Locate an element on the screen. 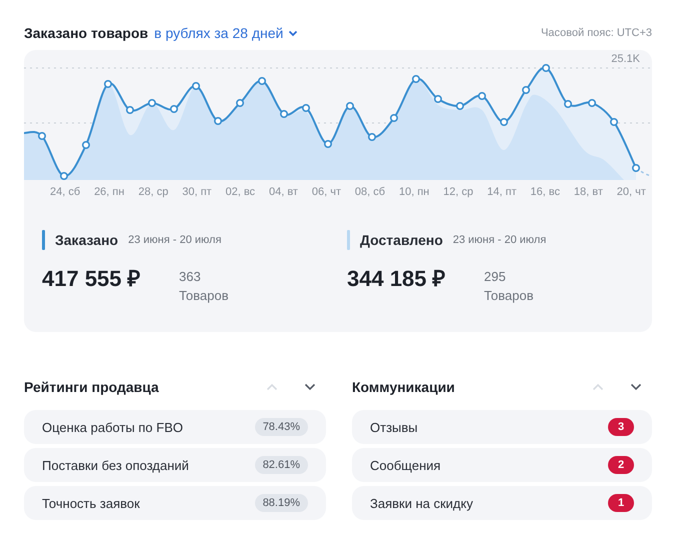  axis-label: 28, ср is located at coordinates (153, 192).